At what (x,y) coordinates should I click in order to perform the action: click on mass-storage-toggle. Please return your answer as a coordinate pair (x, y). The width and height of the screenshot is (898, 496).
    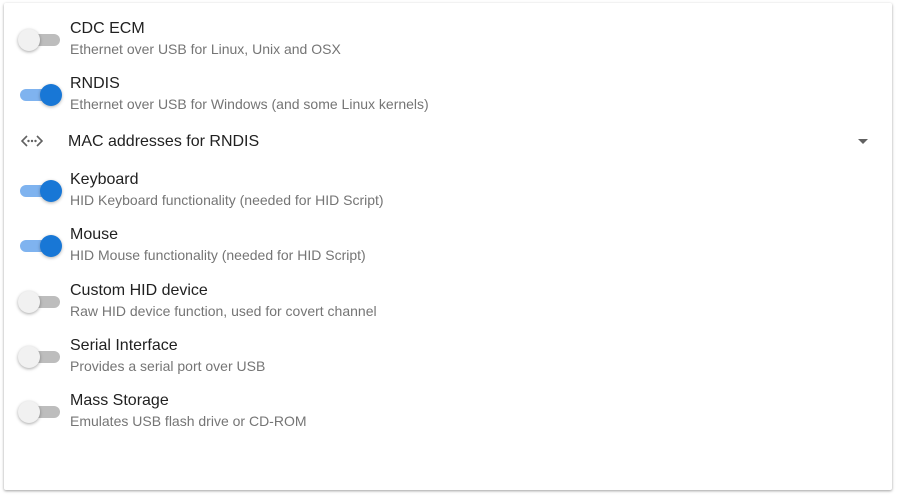
    Looking at the image, I should click on (39, 412).